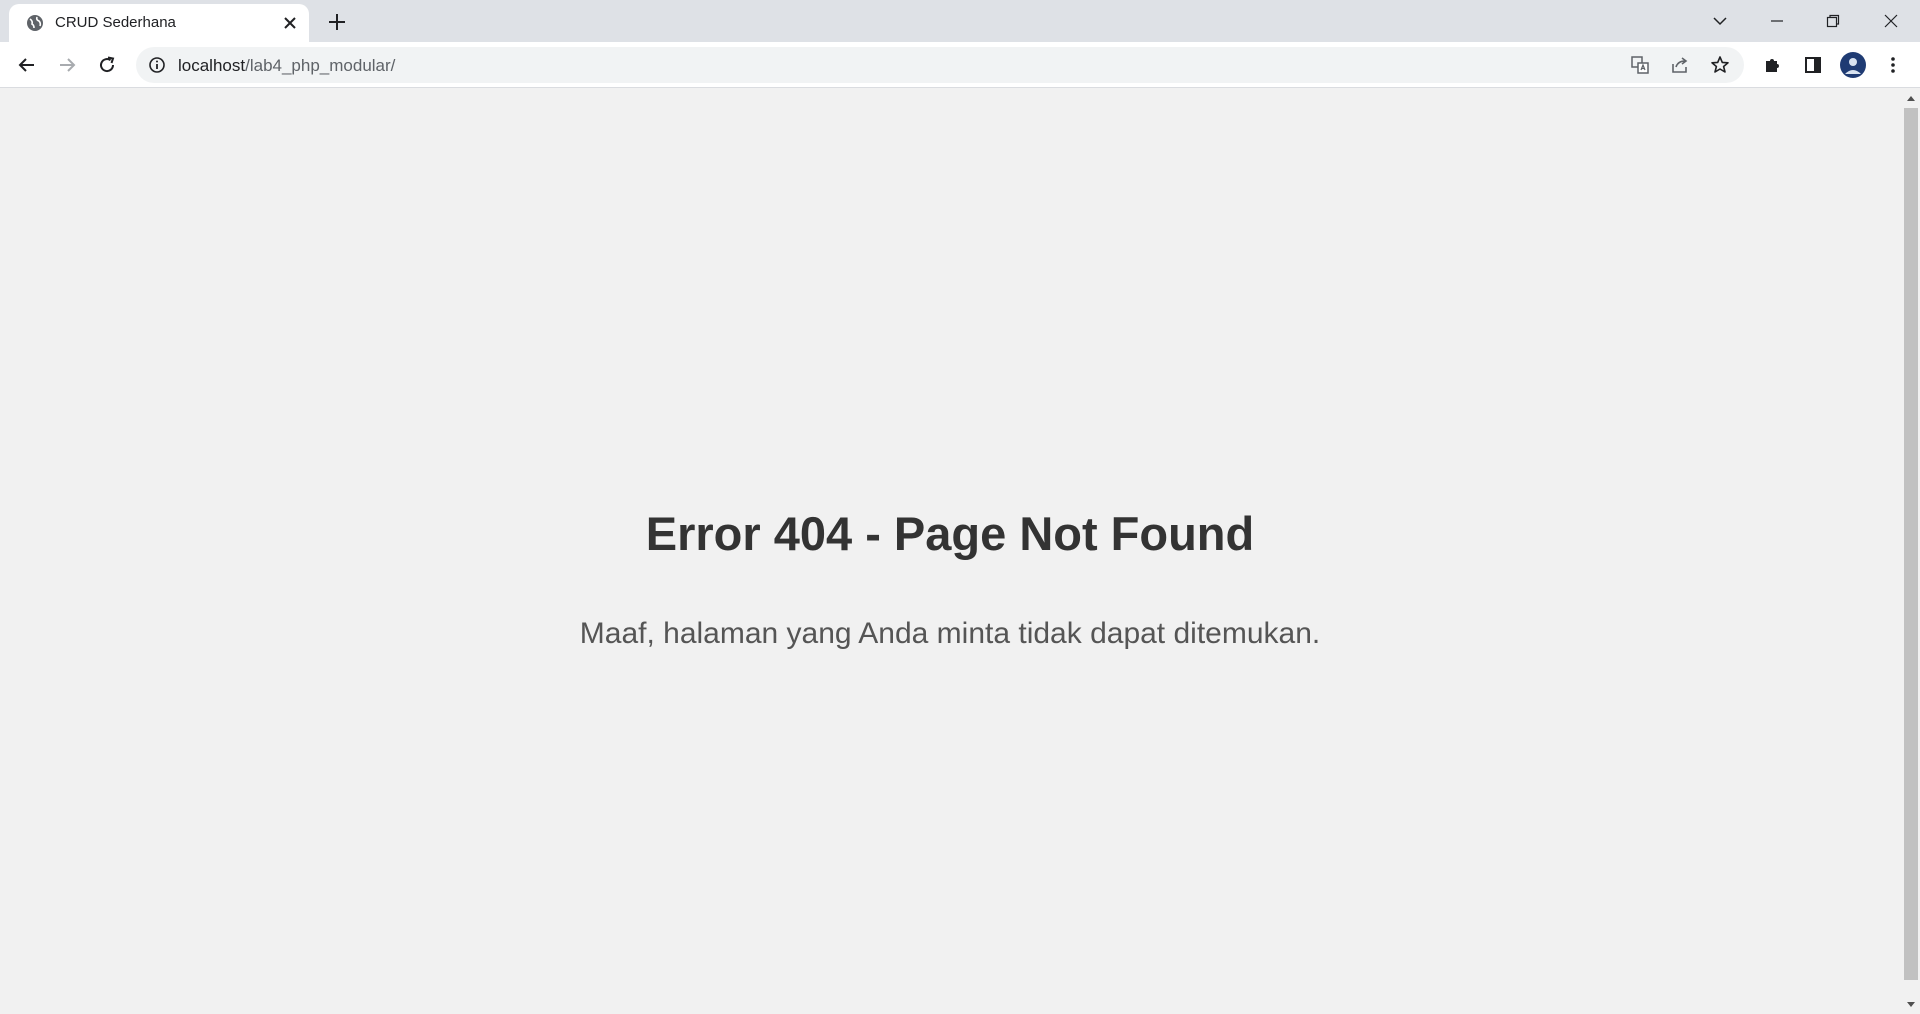 The height and width of the screenshot is (1014, 1920). What do you see at coordinates (35, 23) in the screenshot?
I see `globe-icon` at bounding box center [35, 23].